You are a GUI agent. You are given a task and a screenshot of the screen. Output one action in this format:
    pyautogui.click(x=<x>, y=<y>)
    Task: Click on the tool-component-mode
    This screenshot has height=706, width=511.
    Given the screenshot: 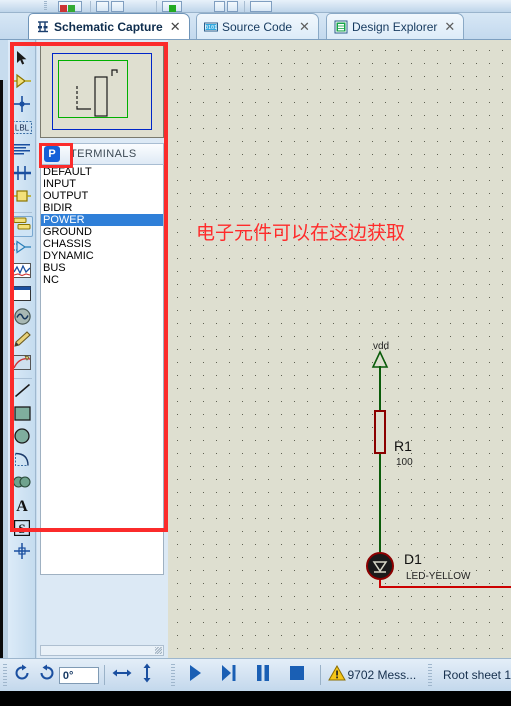 What is the action you would take?
    pyautogui.click(x=22, y=83)
    